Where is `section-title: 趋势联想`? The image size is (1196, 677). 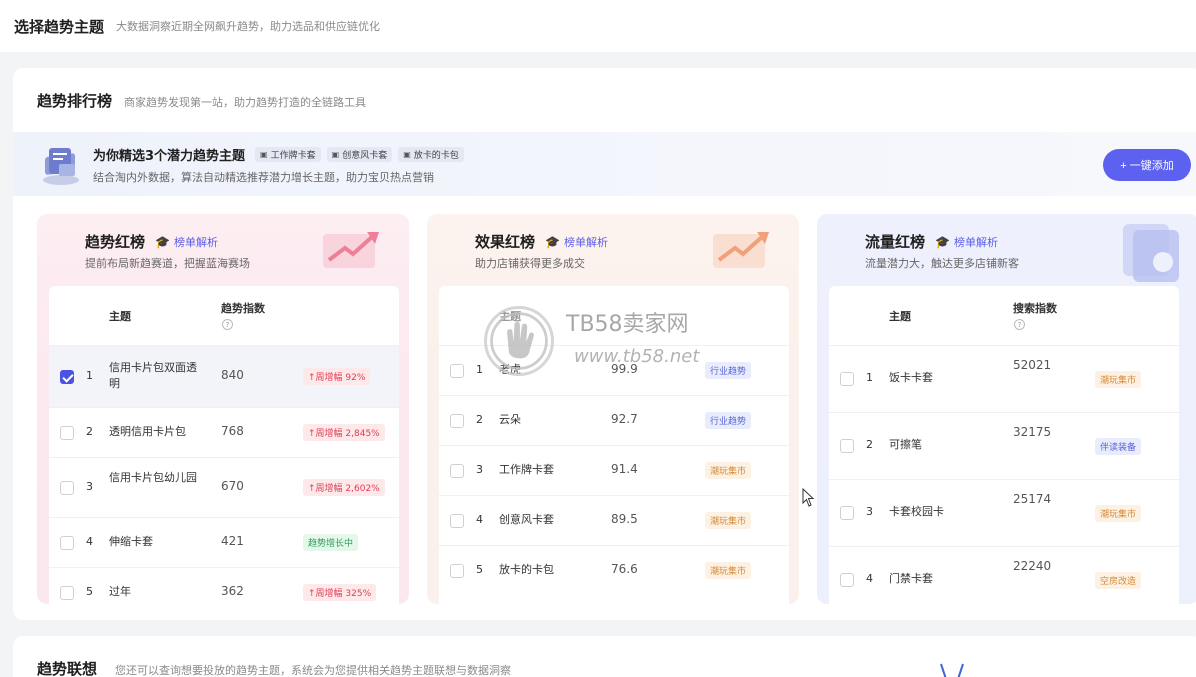
section-title: 趋势联想 is located at coordinates (67, 668).